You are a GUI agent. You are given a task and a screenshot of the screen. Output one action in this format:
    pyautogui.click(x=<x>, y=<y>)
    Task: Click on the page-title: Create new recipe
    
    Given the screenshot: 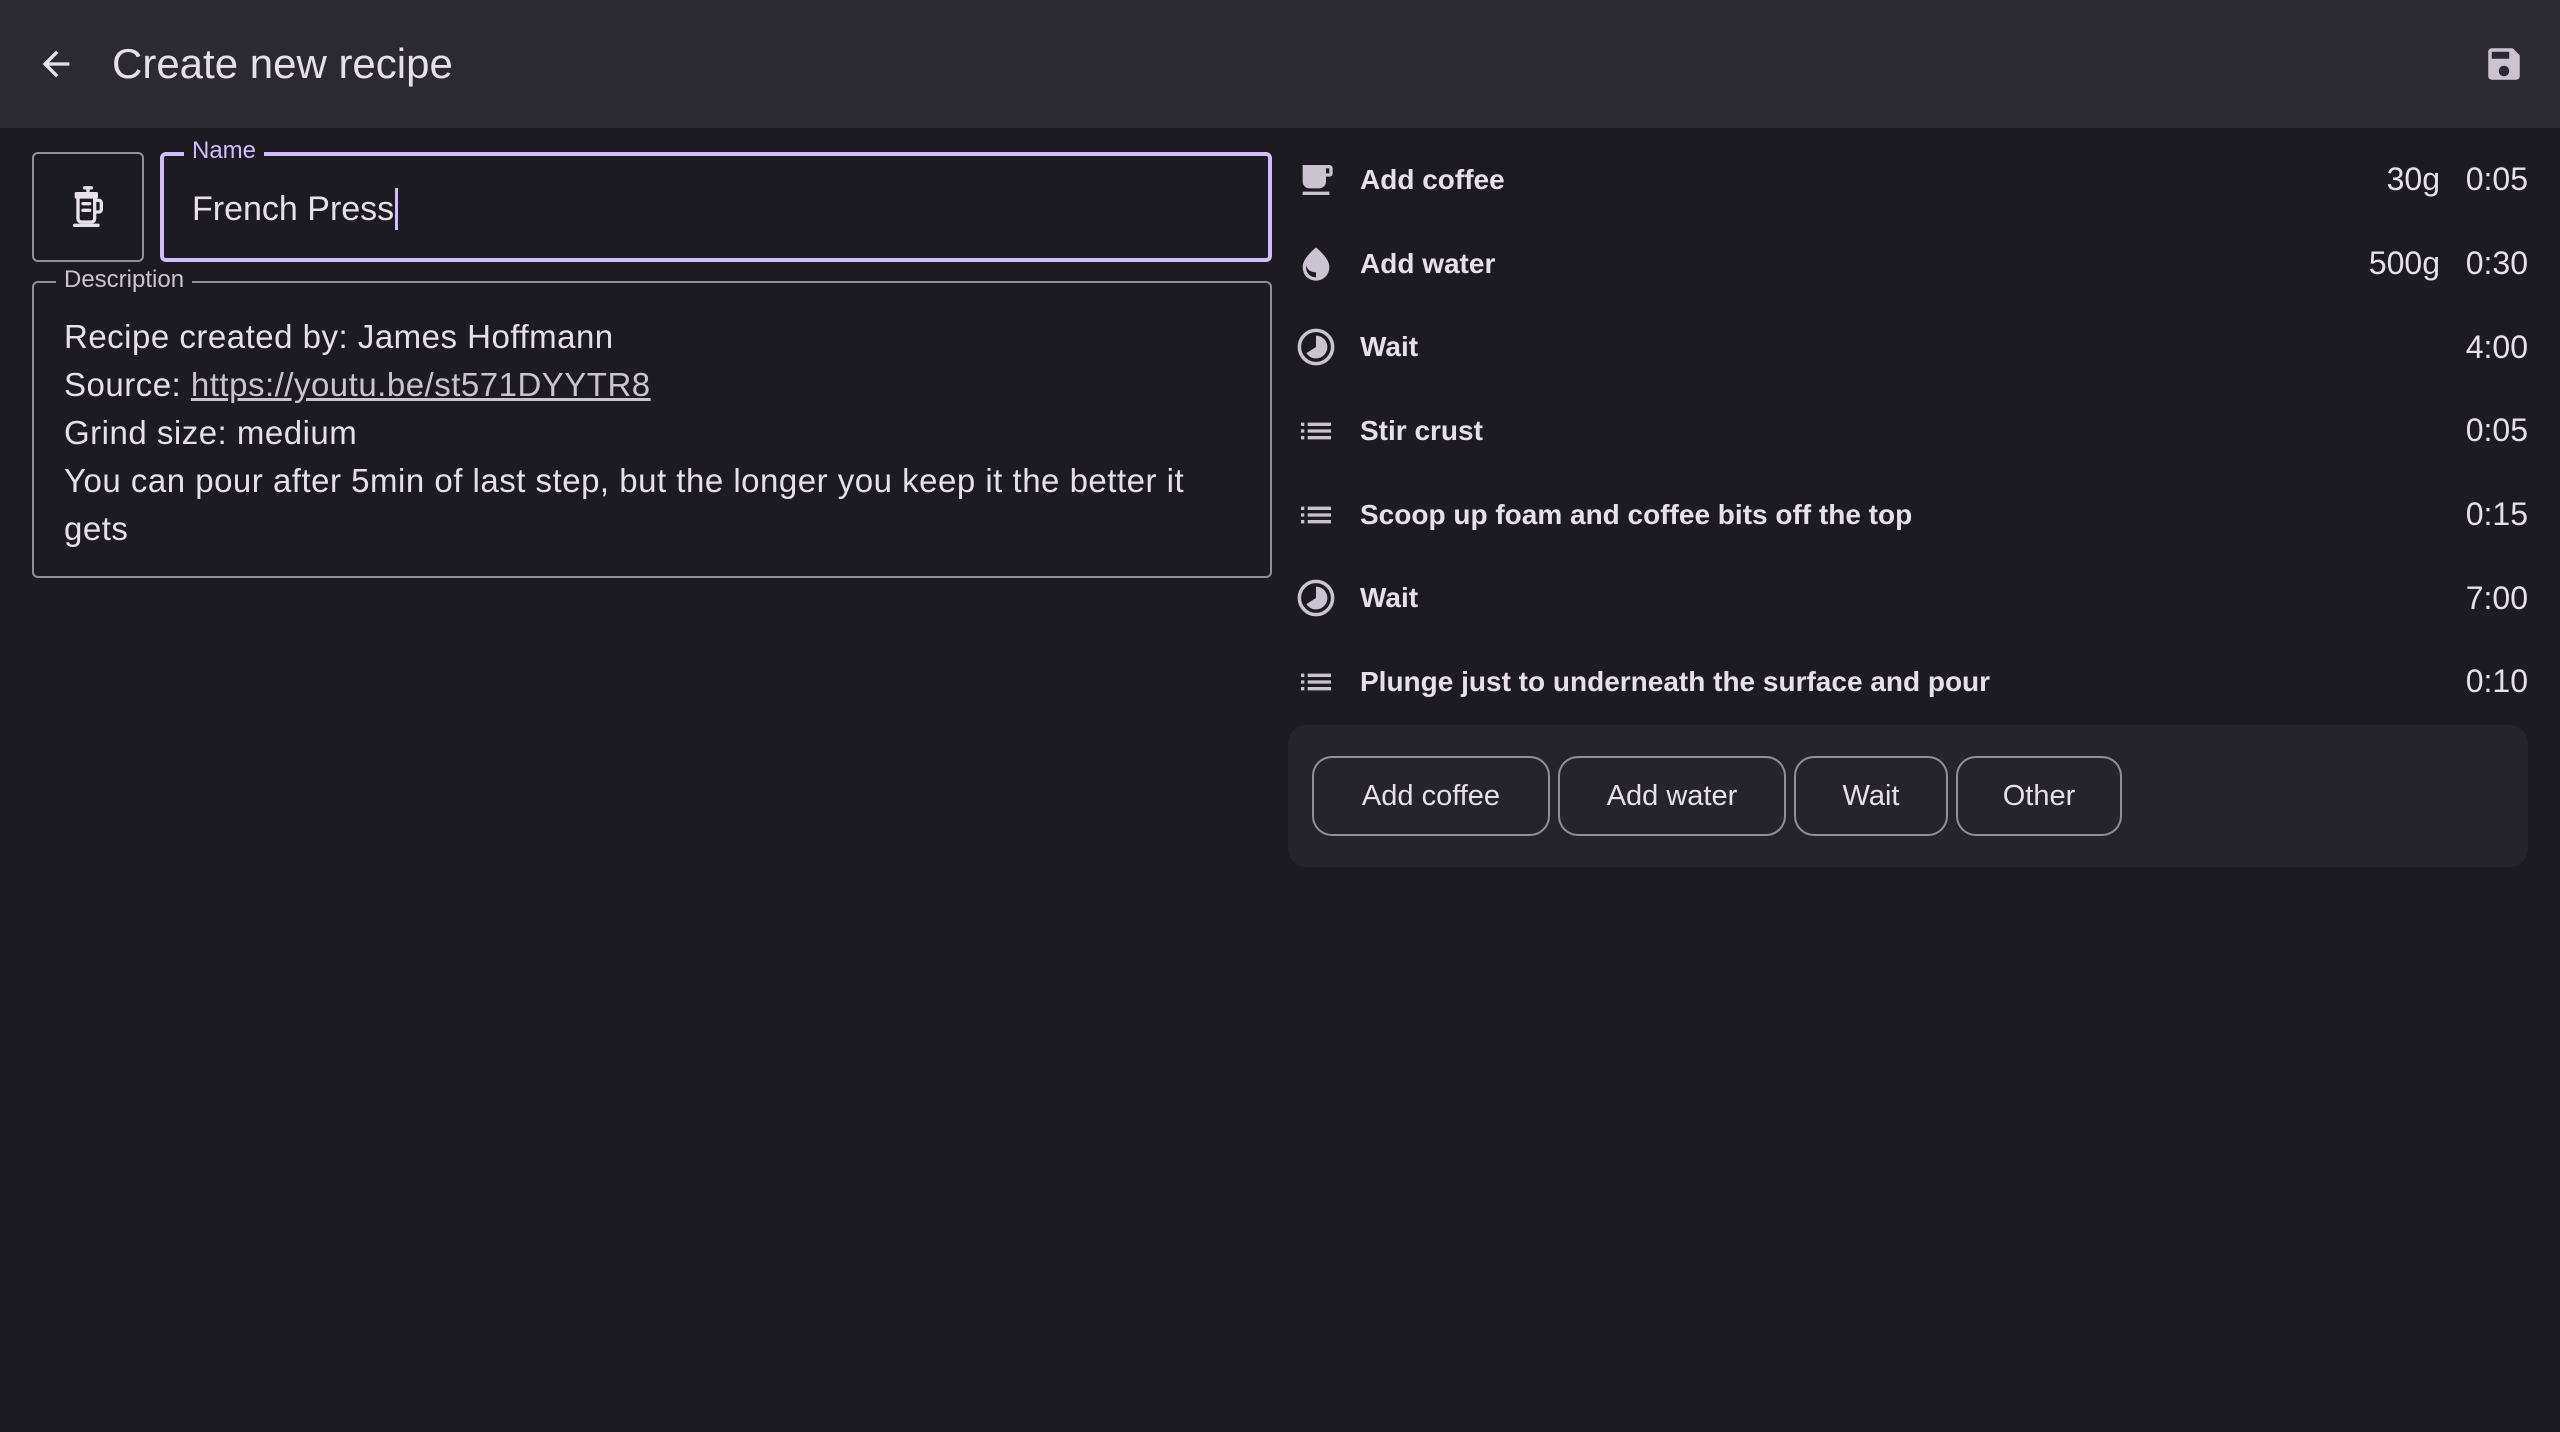 What is the action you would take?
    pyautogui.click(x=282, y=63)
    